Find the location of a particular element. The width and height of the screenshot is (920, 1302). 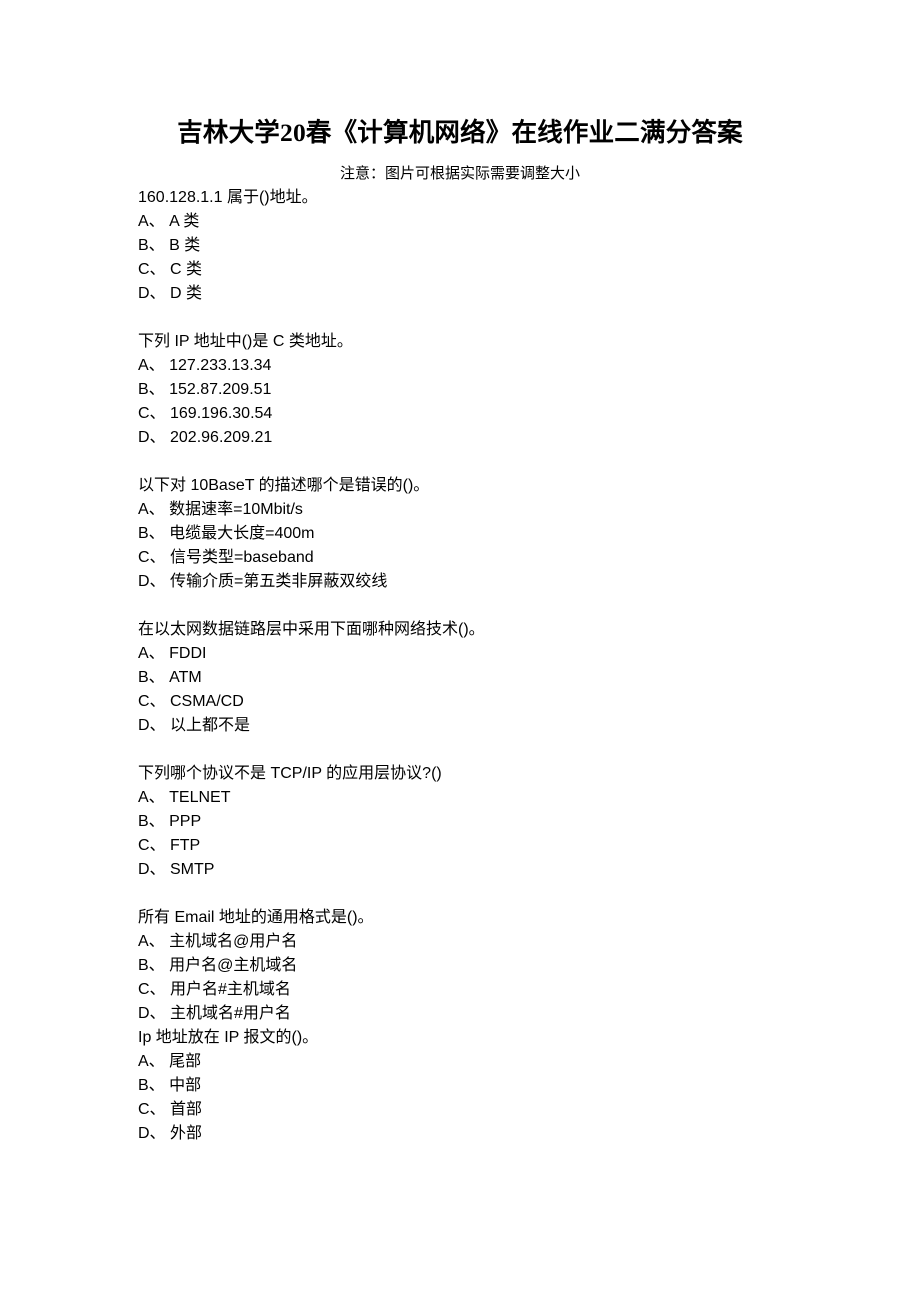

question-block: Ip 地址放在 IP 报文的()。 A、 尾部 B、 中部 C、 首部 D、 外部 is located at coordinates (460, 1086).